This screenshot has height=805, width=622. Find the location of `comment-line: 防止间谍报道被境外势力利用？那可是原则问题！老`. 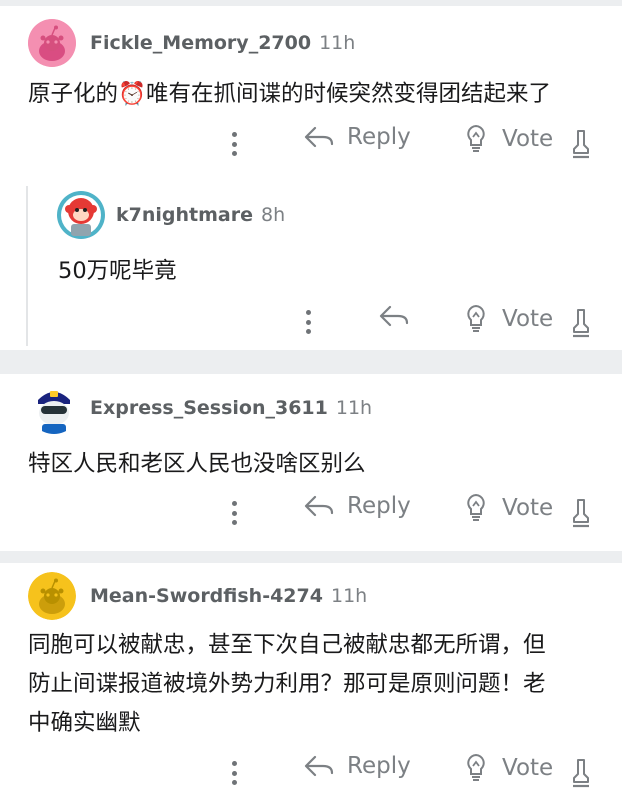

comment-line: 防止间谍报道被境外势力利用？那可是原则问题！老 is located at coordinates (287, 684).